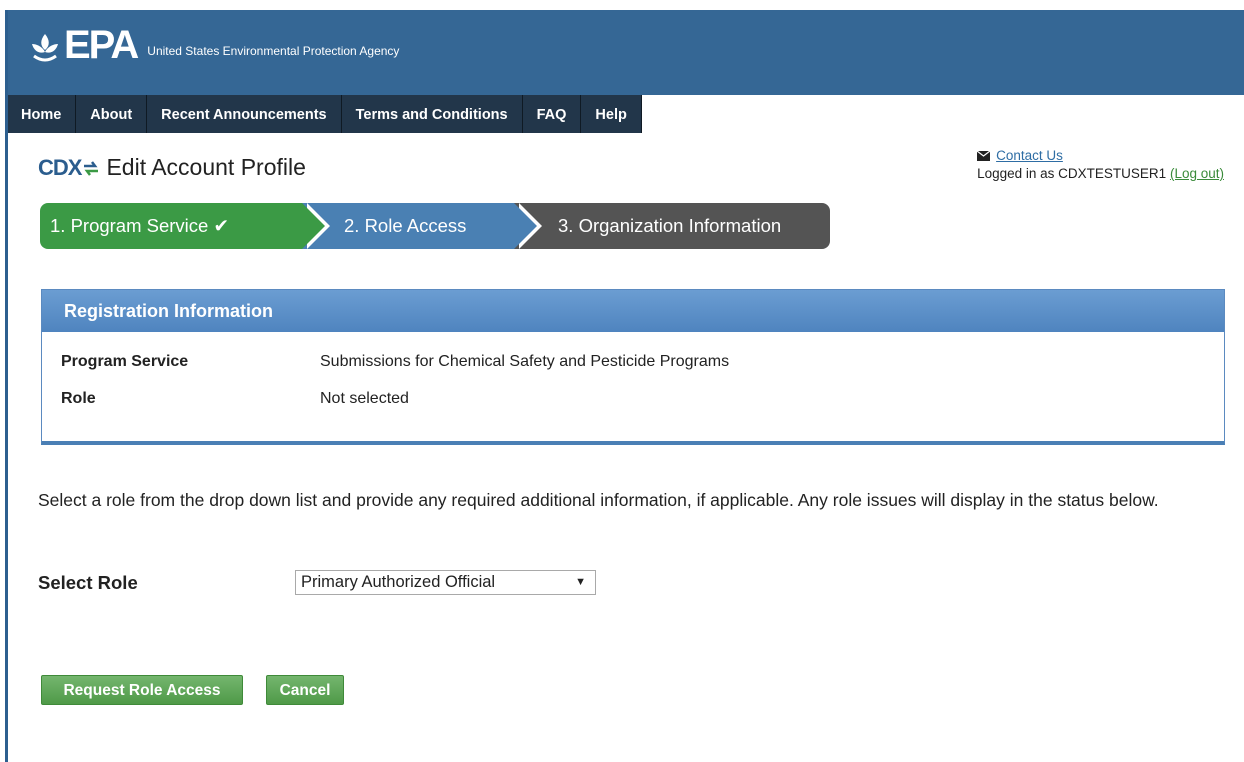 Image resolution: width=1244 pixels, height=762 pixels. Describe the element at coordinates (1100, 155) in the screenshot. I see `contact-us-row: Contact Us` at that location.